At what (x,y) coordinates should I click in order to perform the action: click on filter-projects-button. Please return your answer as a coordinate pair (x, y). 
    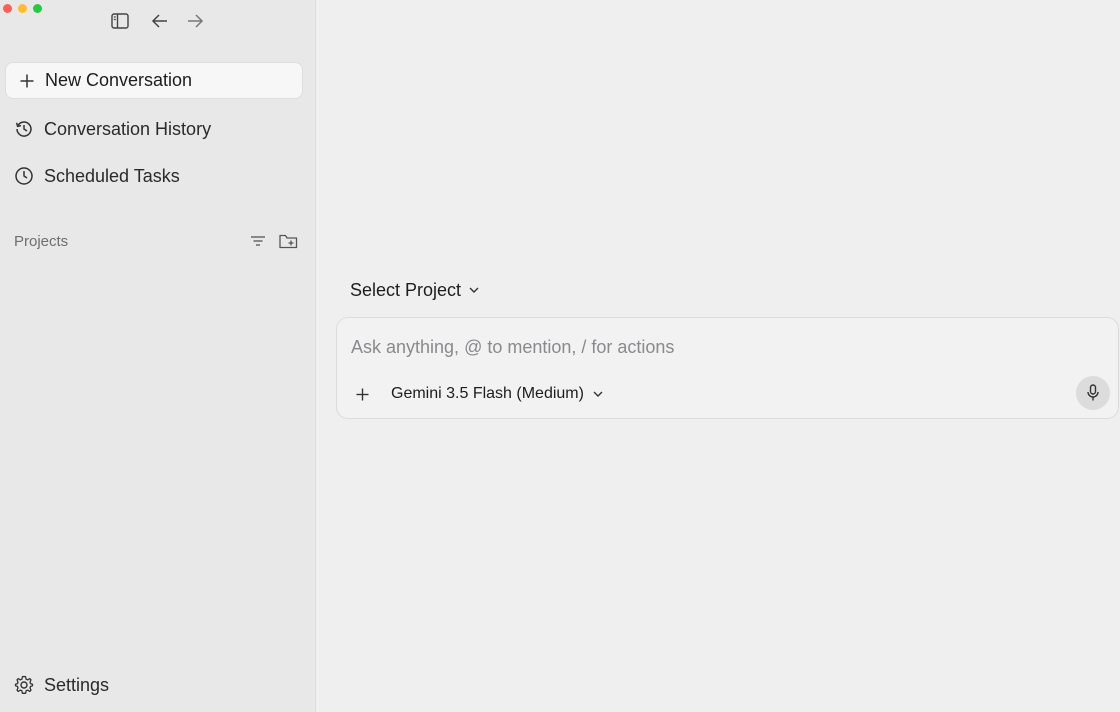
    Looking at the image, I should click on (258, 241).